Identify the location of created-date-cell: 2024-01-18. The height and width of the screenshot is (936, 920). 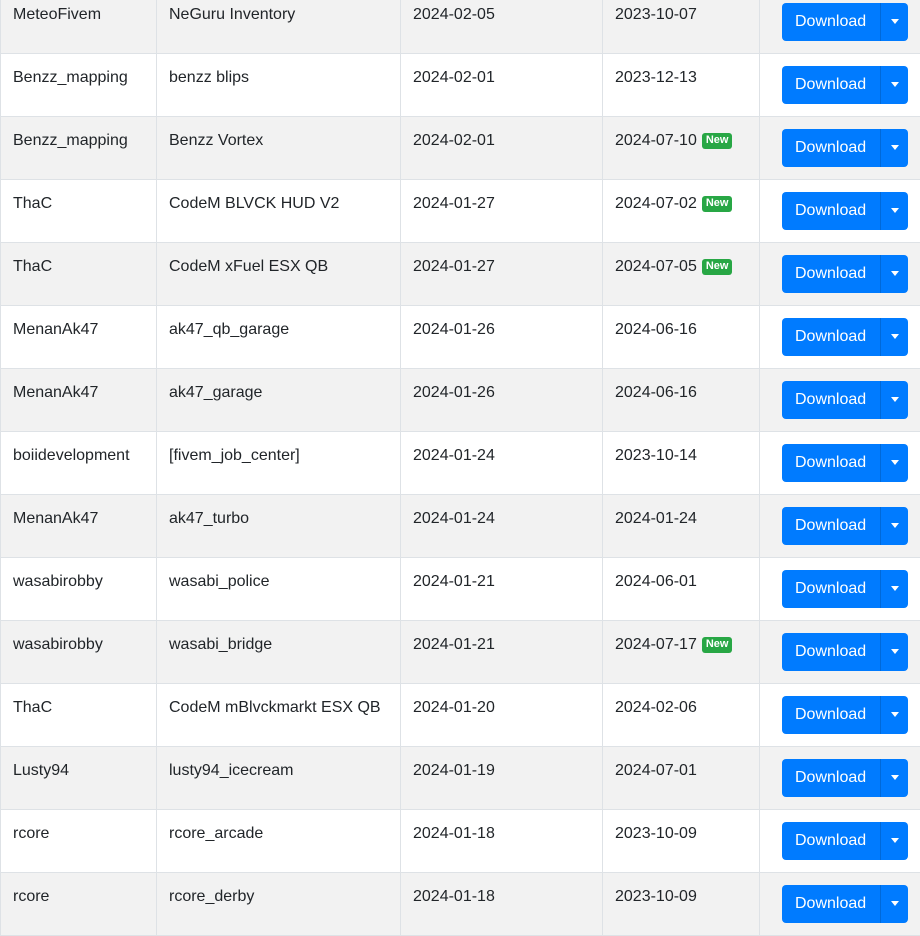
(502, 904).